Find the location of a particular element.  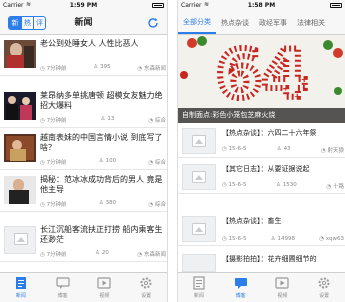

blog-meta: ◷ 15-6-5 ♙ 1530 ◔ 十路 is located at coordinates (283, 186).